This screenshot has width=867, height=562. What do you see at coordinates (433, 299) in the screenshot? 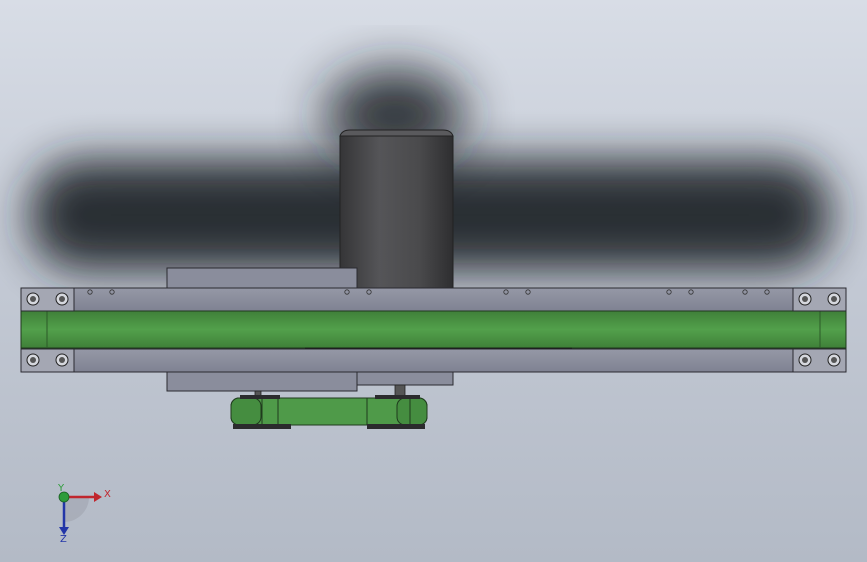
I see `side-rail-top` at bounding box center [433, 299].